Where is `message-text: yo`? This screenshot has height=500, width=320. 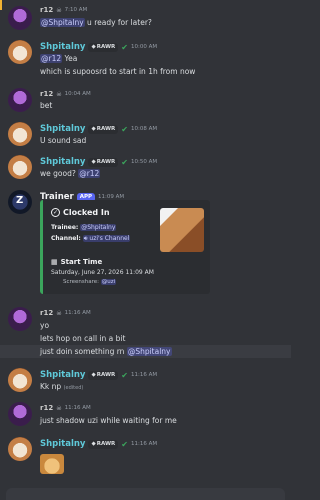 message-text: yo is located at coordinates (45, 325).